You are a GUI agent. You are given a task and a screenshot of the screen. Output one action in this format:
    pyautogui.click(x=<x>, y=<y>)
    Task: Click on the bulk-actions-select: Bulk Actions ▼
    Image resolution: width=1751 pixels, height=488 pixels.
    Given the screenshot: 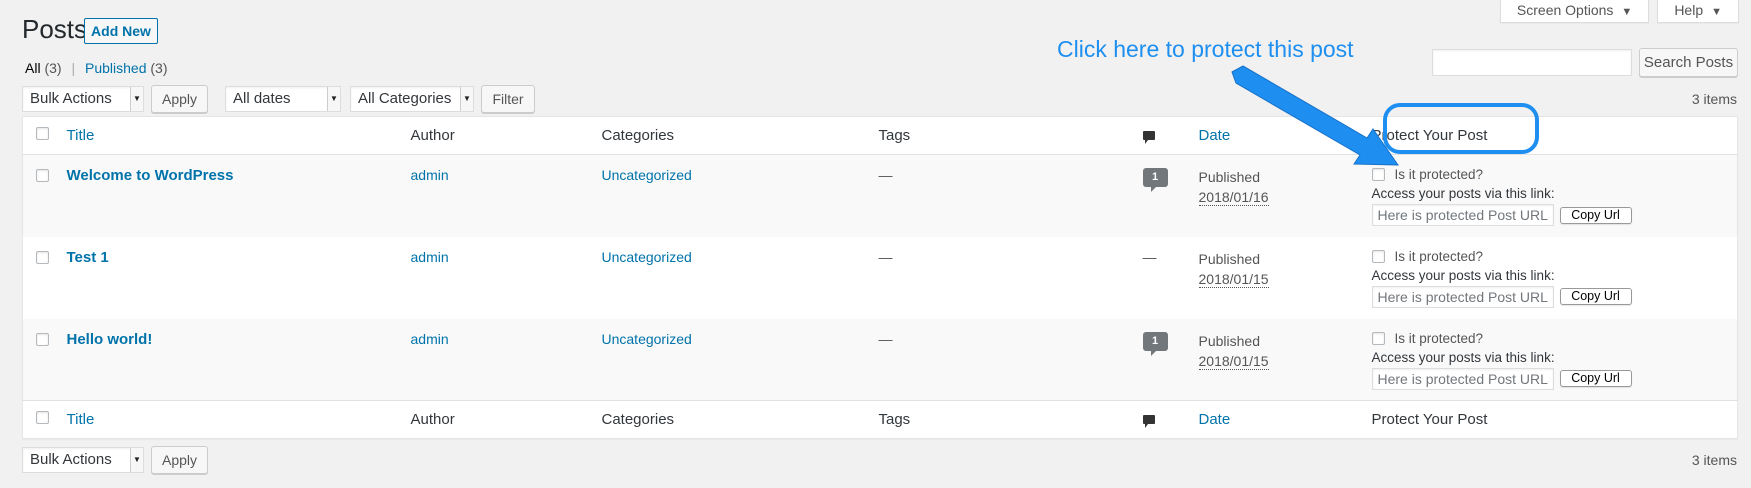 What is the action you would take?
    pyautogui.click(x=83, y=99)
    